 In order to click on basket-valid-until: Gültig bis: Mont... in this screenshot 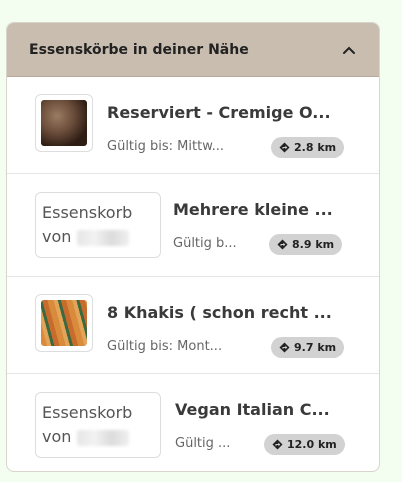, I will do `click(165, 346)`.